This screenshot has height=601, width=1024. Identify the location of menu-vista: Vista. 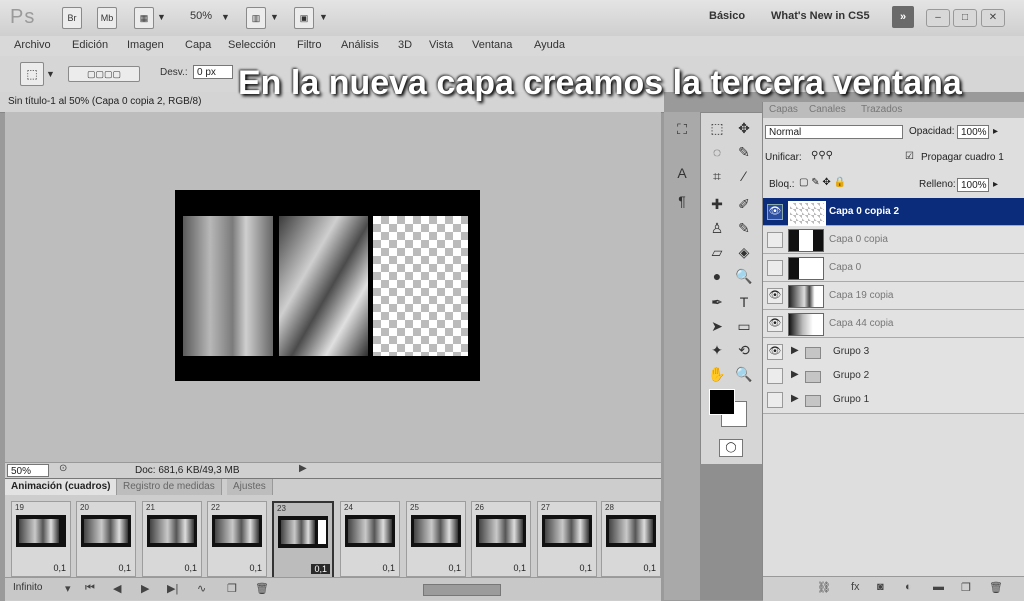
(441, 45).